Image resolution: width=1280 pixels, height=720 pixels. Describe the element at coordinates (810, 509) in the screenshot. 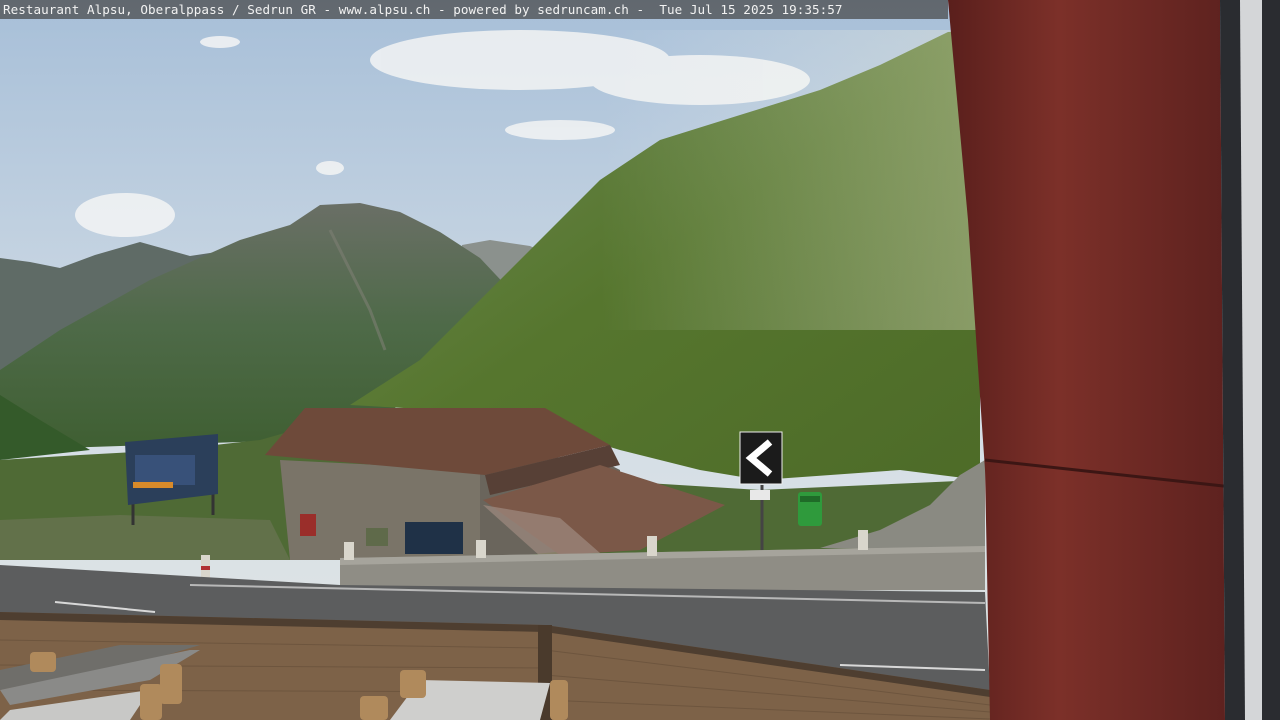

I see `green-trash-bin` at that location.